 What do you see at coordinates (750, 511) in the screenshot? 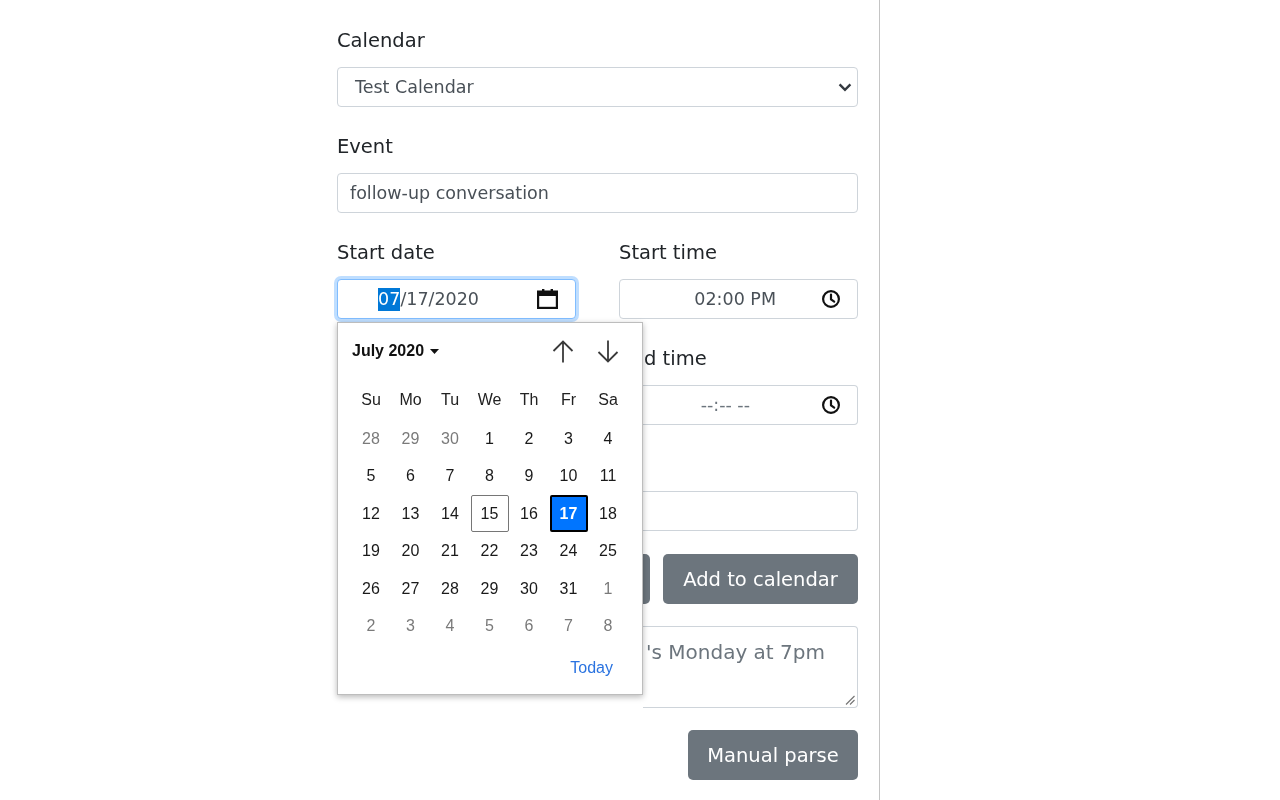
I see `text-input` at bounding box center [750, 511].